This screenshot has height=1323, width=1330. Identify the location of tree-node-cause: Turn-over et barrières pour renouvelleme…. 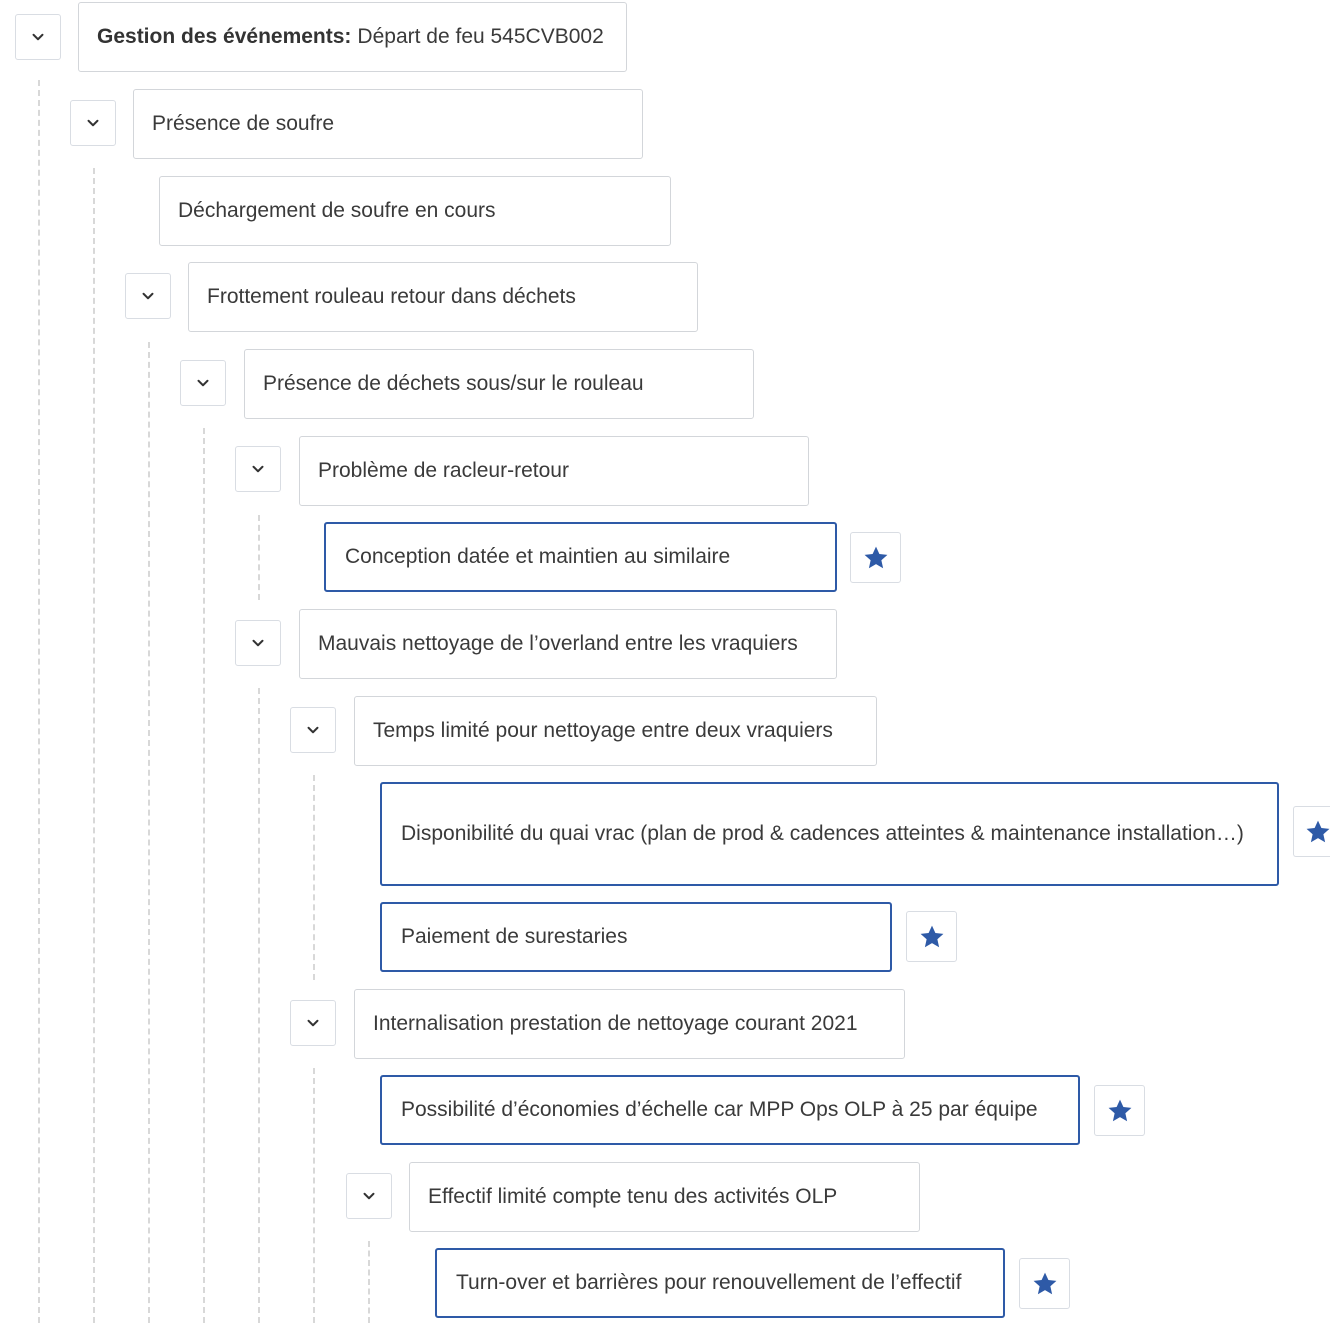
(720, 1283).